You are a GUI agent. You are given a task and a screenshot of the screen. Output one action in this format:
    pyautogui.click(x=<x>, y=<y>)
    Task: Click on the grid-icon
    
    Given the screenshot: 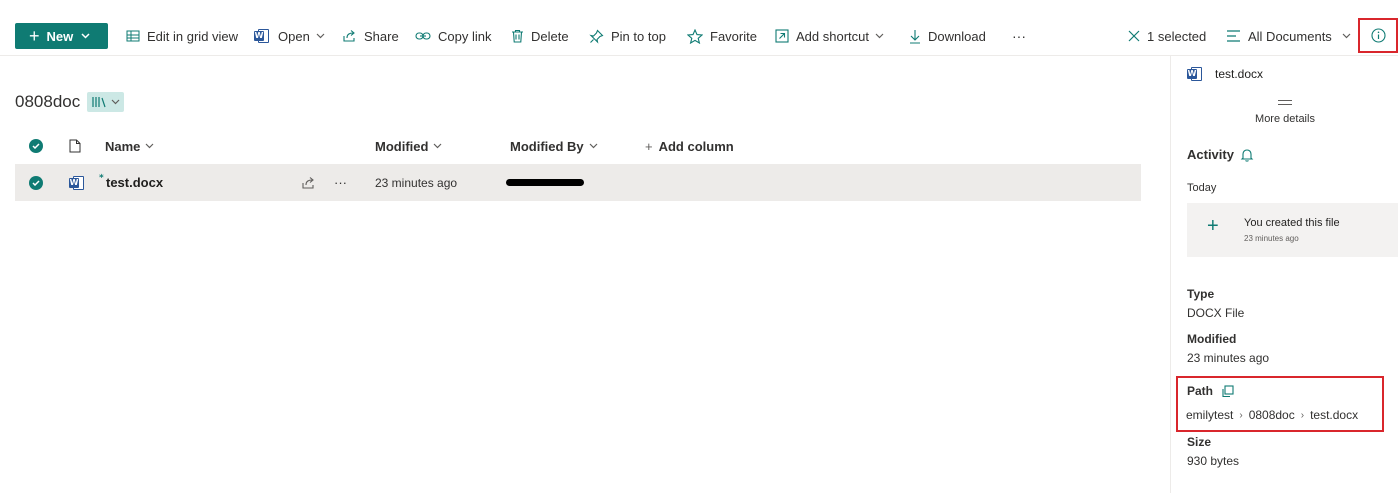 What is the action you would take?
    pyautogui.click(x=133, y=36)
    